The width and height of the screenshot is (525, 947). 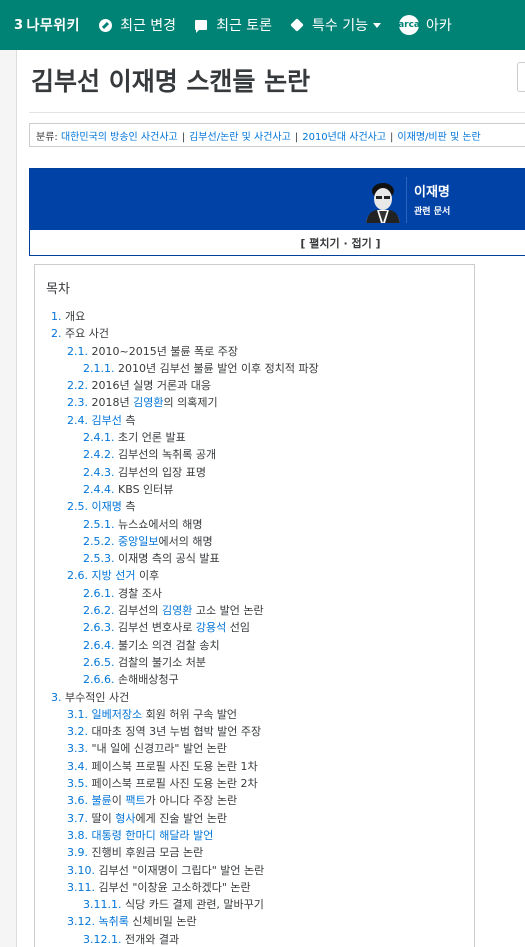 I want to click on toc-item: 2.5. 이재명 측, so click(x=254, y=506).